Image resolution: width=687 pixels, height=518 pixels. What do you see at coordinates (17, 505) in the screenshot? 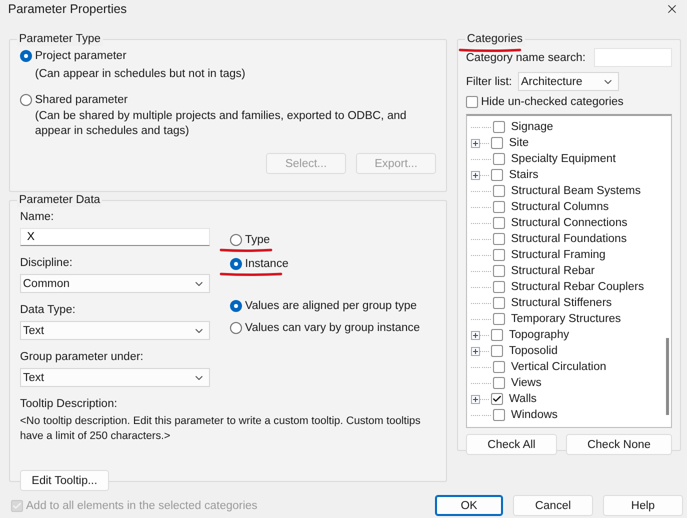
I see `checkmark-icon` at bounding box center [17, 505].